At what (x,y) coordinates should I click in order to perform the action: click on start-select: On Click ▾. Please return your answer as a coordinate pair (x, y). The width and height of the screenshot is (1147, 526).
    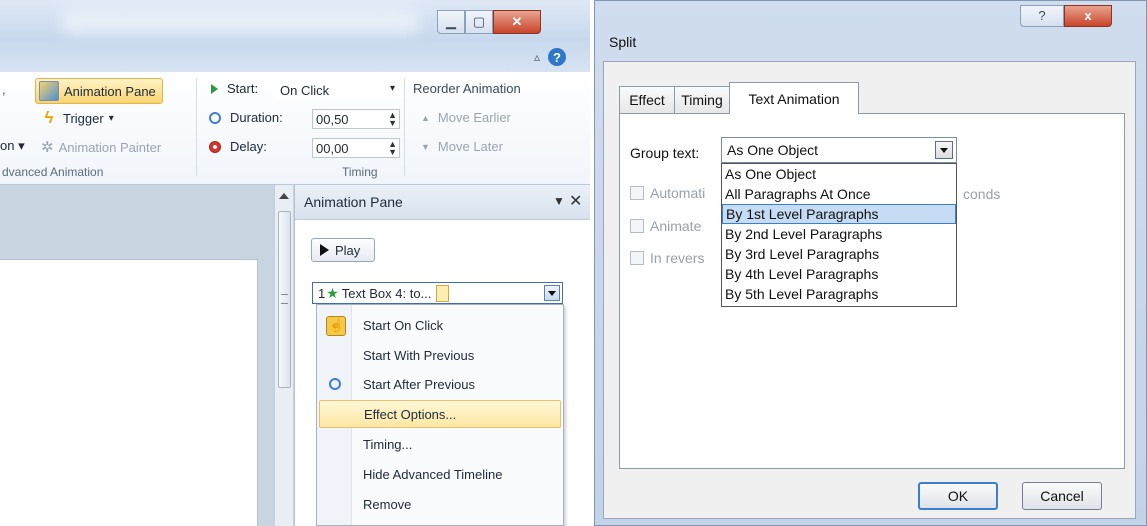
    Looking at the image, I should click on (339, 90).